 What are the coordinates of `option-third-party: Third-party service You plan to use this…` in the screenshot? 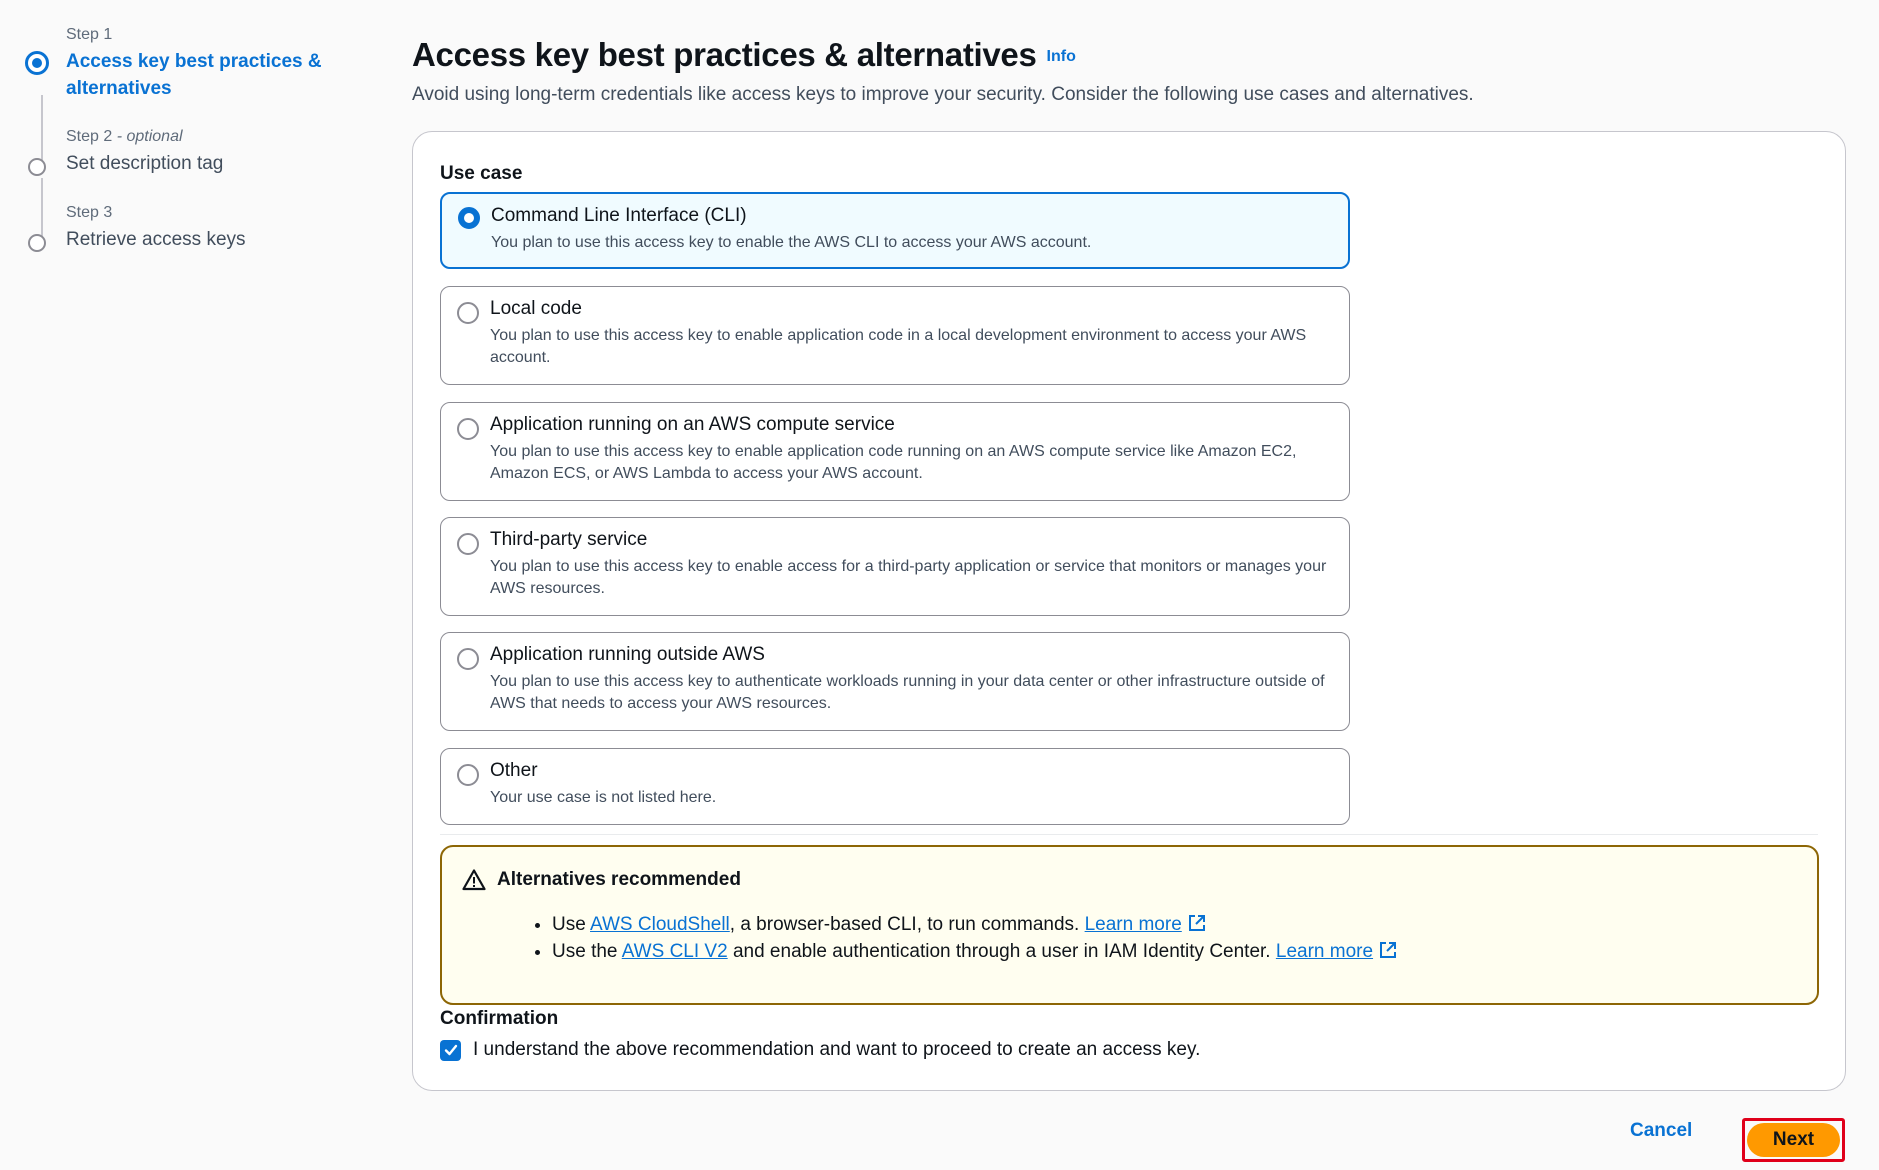 It's located at (895, 566).